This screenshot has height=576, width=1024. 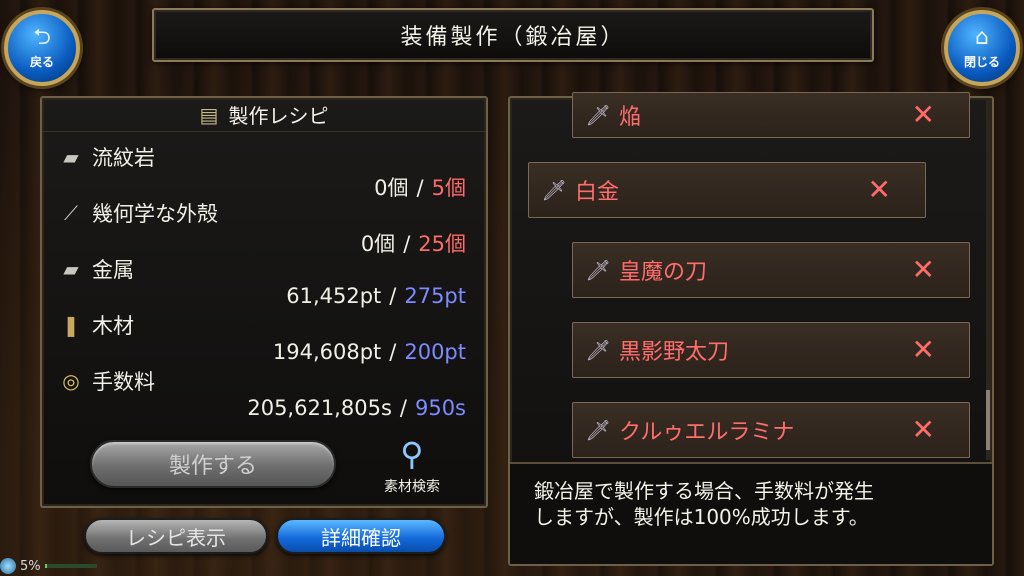 What do you see at coordinates (261, 227) in the screenshot?
I see `material-row: ⟋ 幾何学な外殻 0個/25個` at bounding box center [261, 227].